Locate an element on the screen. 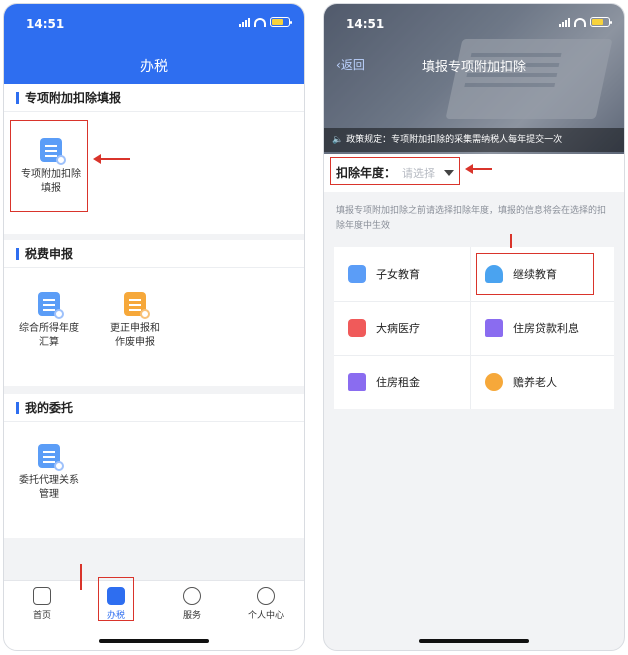 The image size is (628, 655). section-my-delegation: 我的委托 委托代理关系 管理 is located at coordinates (154, 466).